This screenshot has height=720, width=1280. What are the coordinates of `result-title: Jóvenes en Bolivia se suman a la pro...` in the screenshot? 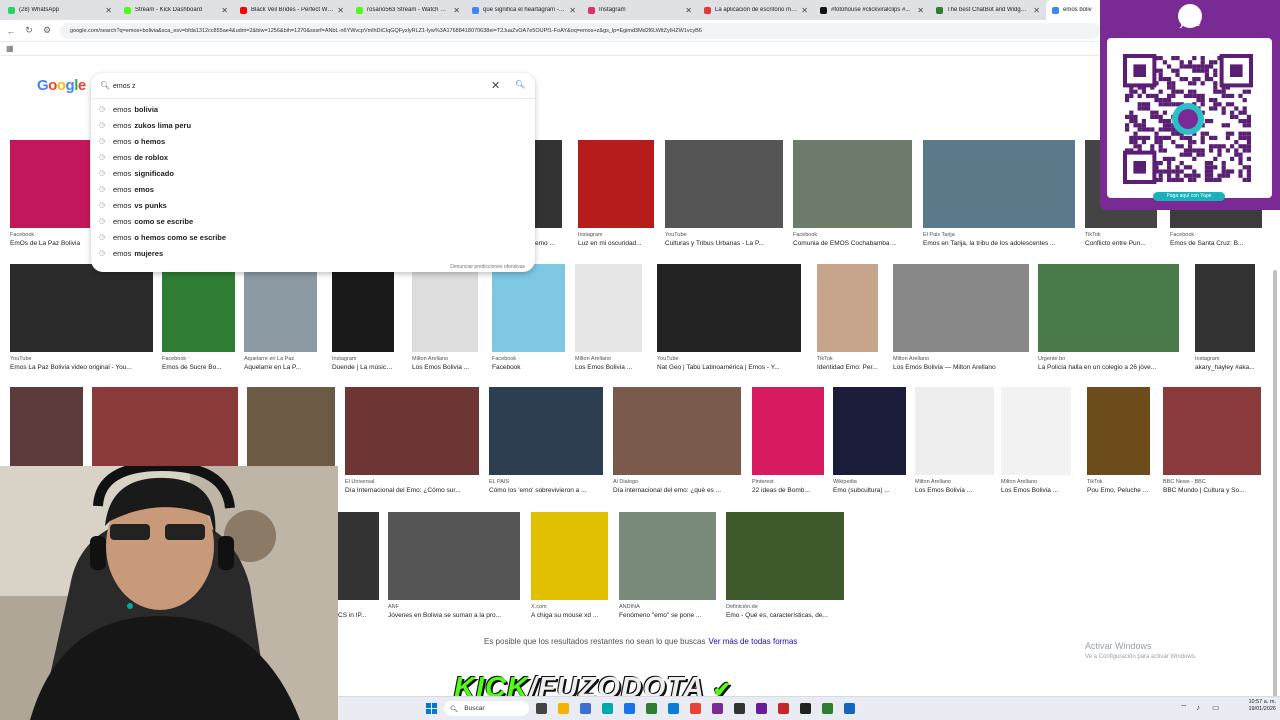 It's located at (454, 615).